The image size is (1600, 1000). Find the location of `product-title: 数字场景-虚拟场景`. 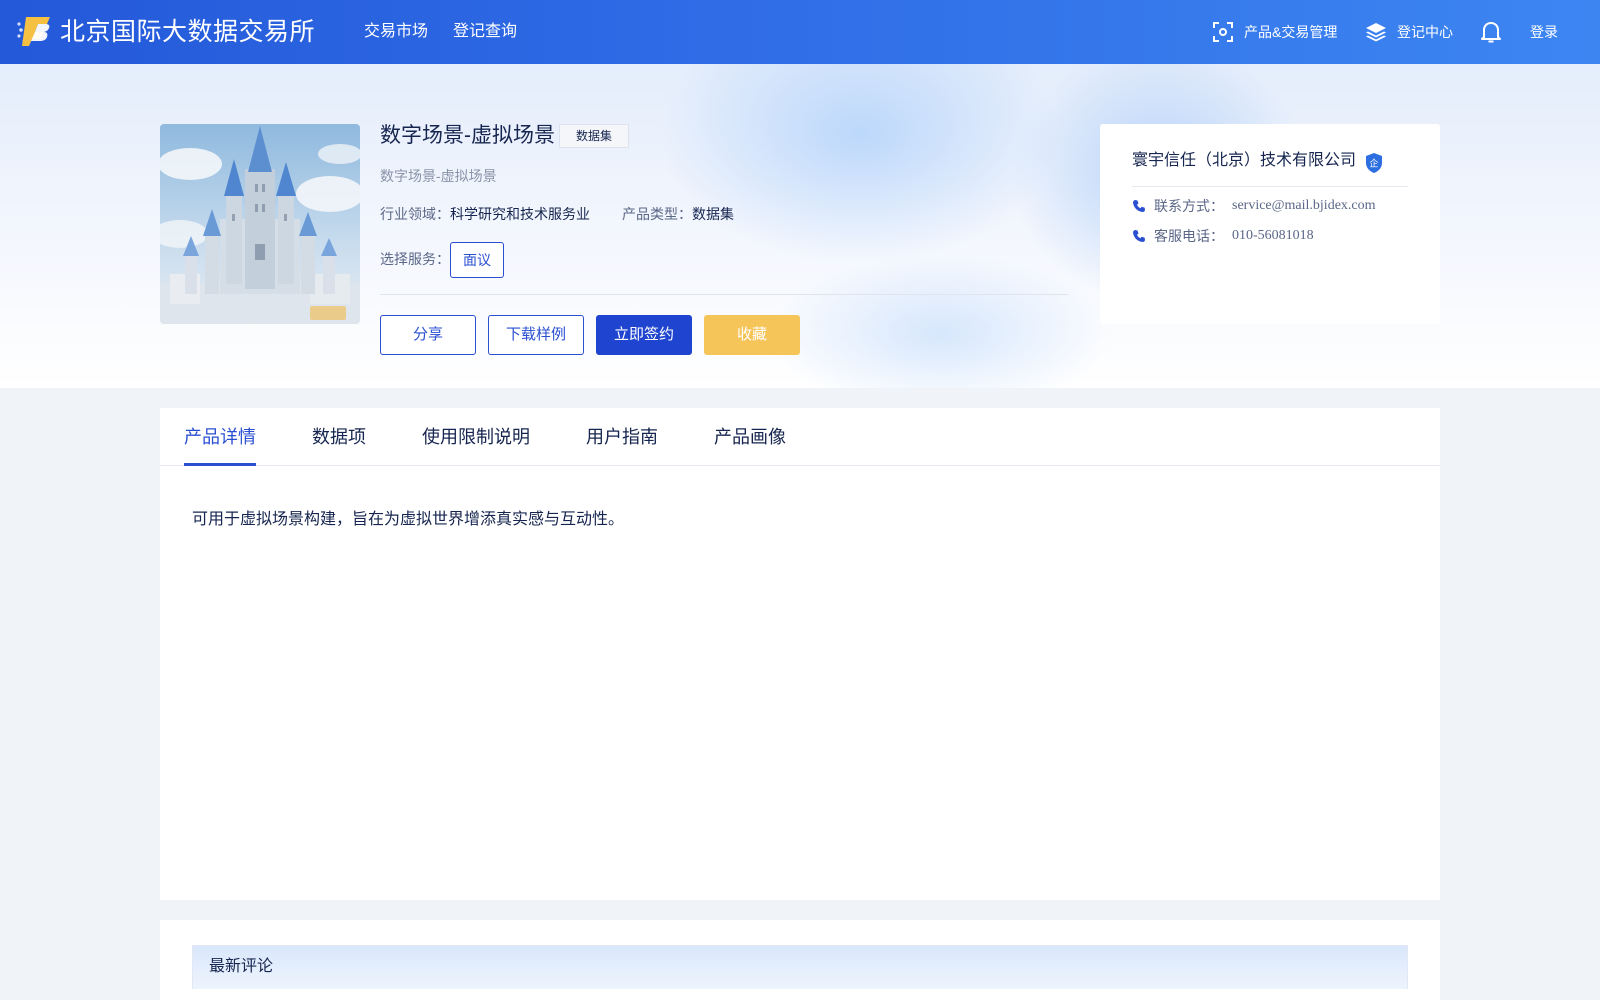

product-title: 数字场景-虚拟场景 is located at coordinates (467, 135).